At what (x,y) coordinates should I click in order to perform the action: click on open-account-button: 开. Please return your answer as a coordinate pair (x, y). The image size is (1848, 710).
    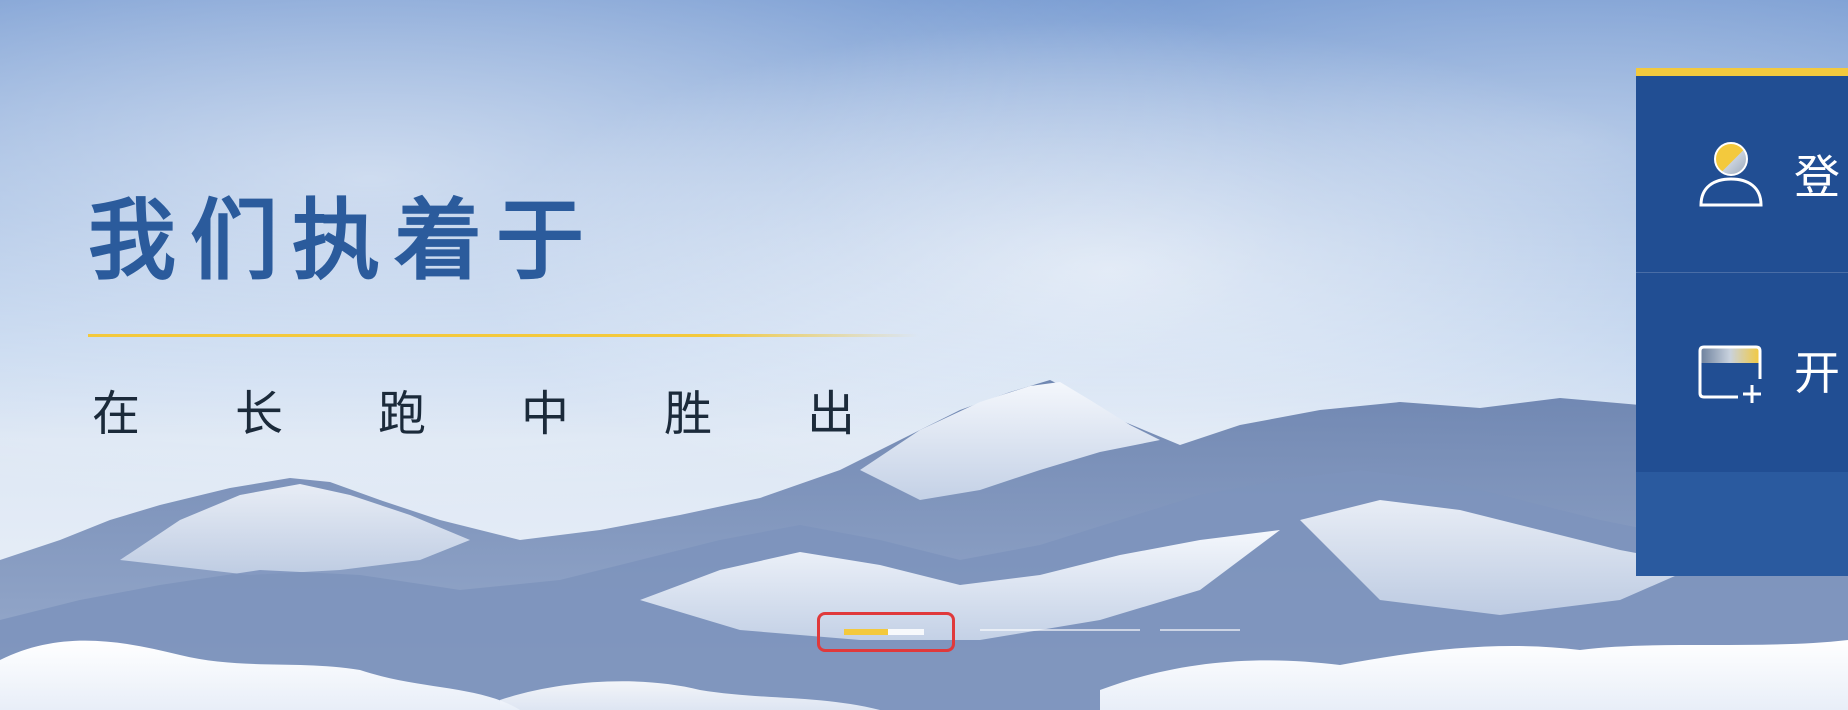
    Looking at the image, I should click on (1742, 370).